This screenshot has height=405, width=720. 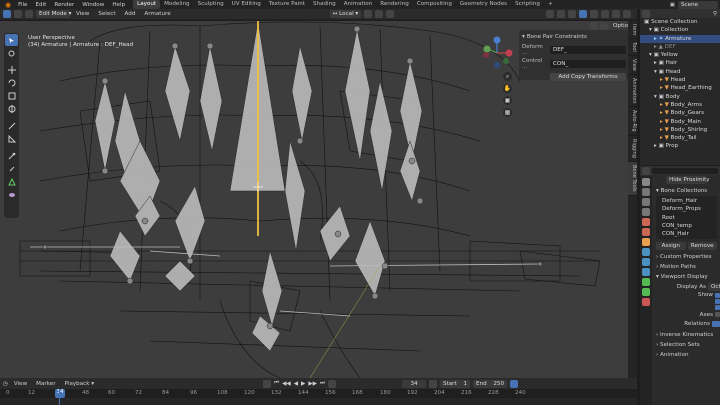 I want to click on physics-props-icon, so click(x=646, y=262).